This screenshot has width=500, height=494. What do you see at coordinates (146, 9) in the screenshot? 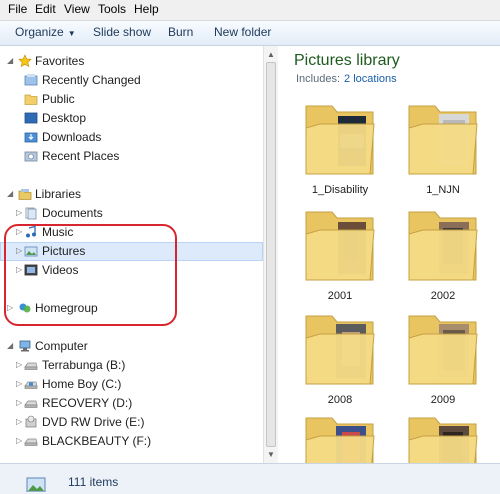
I see `menu-help: Help` at bounding box center [146, 9].